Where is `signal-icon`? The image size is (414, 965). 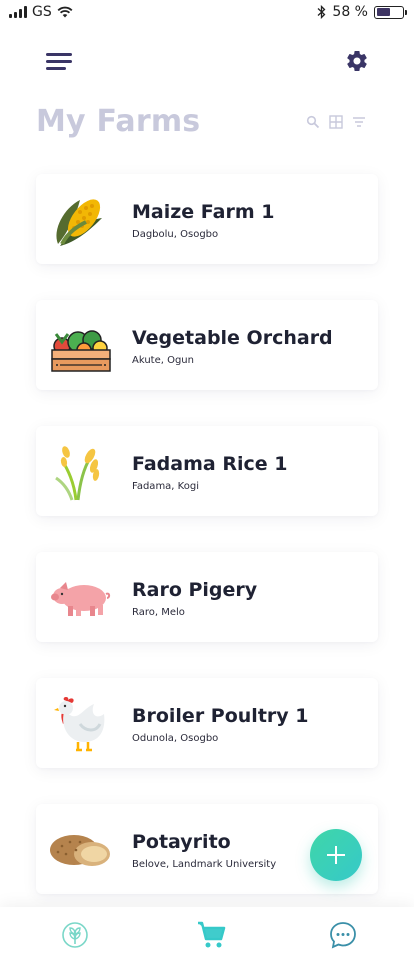 signal-icon is located at coordinates (18, 12).